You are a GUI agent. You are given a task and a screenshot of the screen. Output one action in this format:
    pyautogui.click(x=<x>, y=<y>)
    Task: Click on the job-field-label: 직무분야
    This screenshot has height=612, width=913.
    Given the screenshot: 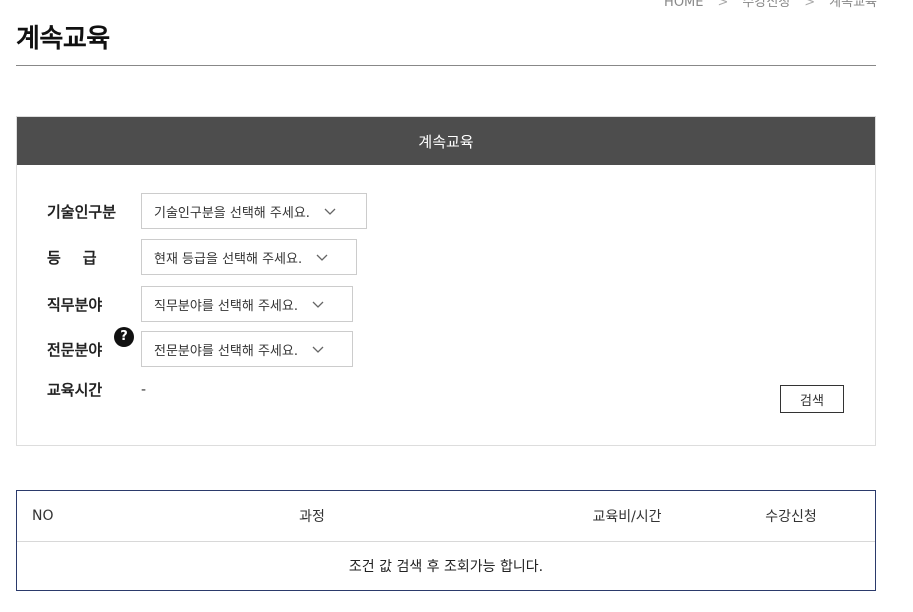 What is the action you would take?
    pyautogui.click(x=75, y=304)
    